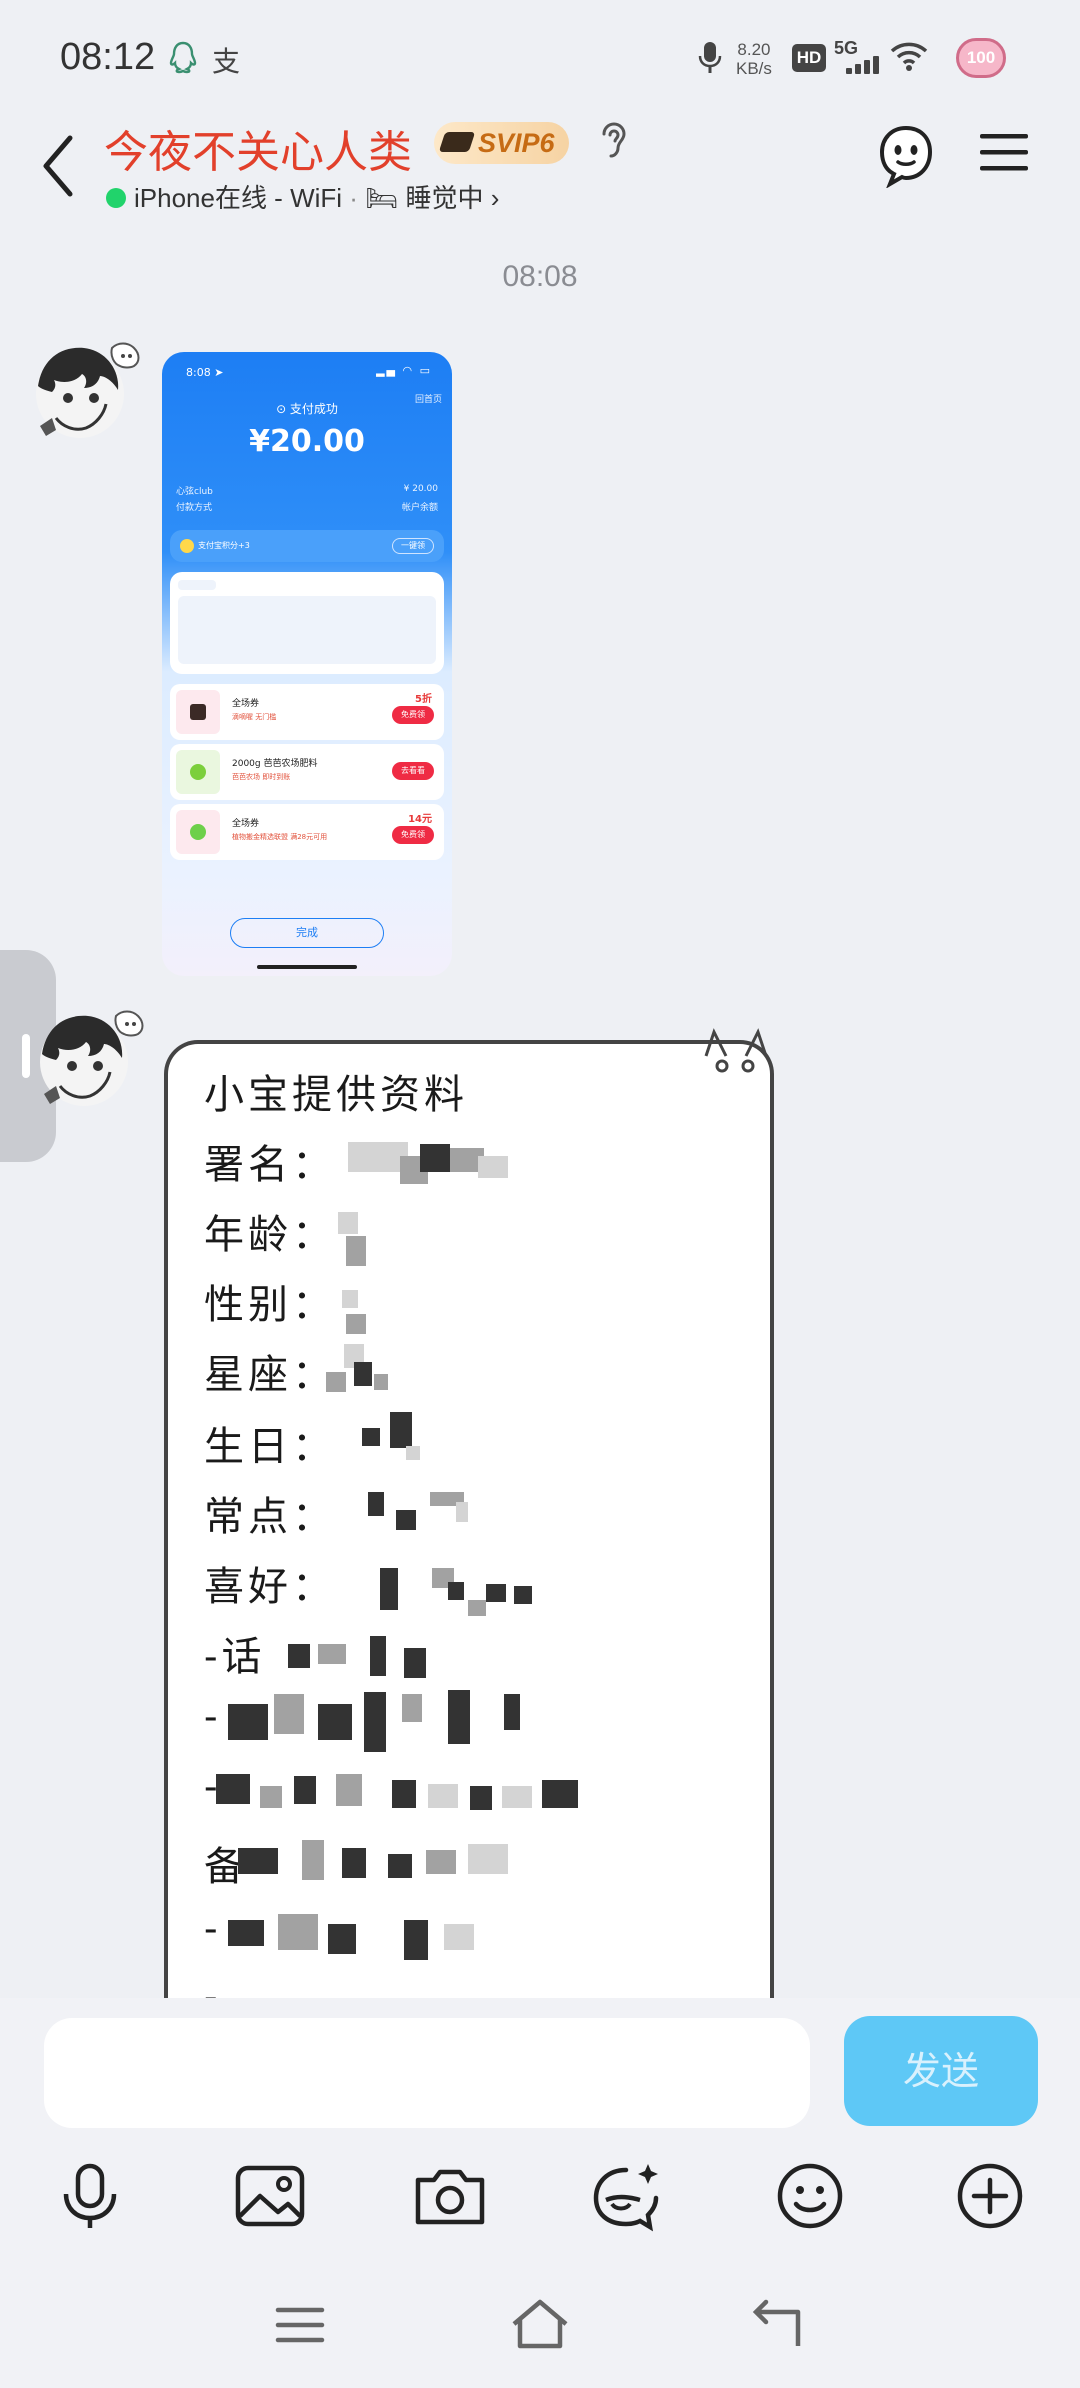 The height and width of the screenshot is (2388, 1080). I want to click on recent-apps-button, so click(300, 2325).